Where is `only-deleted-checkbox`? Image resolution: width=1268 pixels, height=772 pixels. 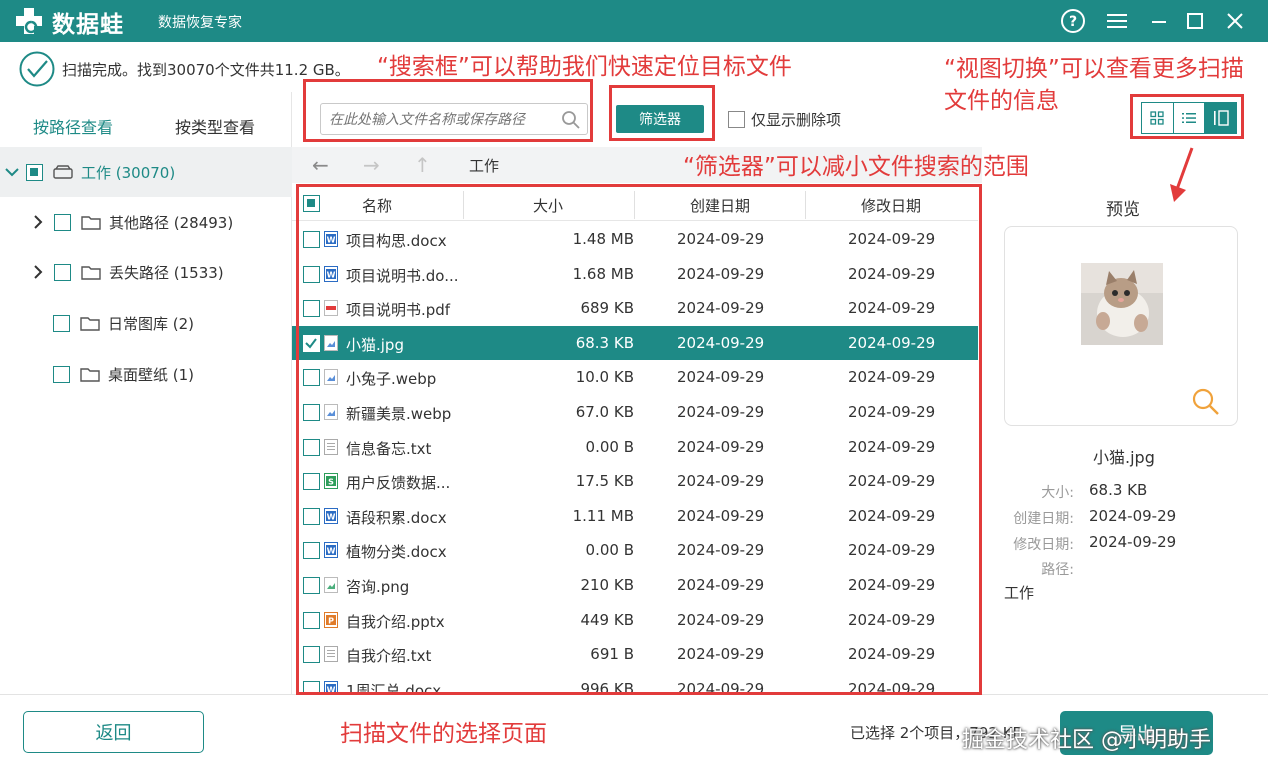 only-deleted-checkbox is located at coordinates (736, 119).